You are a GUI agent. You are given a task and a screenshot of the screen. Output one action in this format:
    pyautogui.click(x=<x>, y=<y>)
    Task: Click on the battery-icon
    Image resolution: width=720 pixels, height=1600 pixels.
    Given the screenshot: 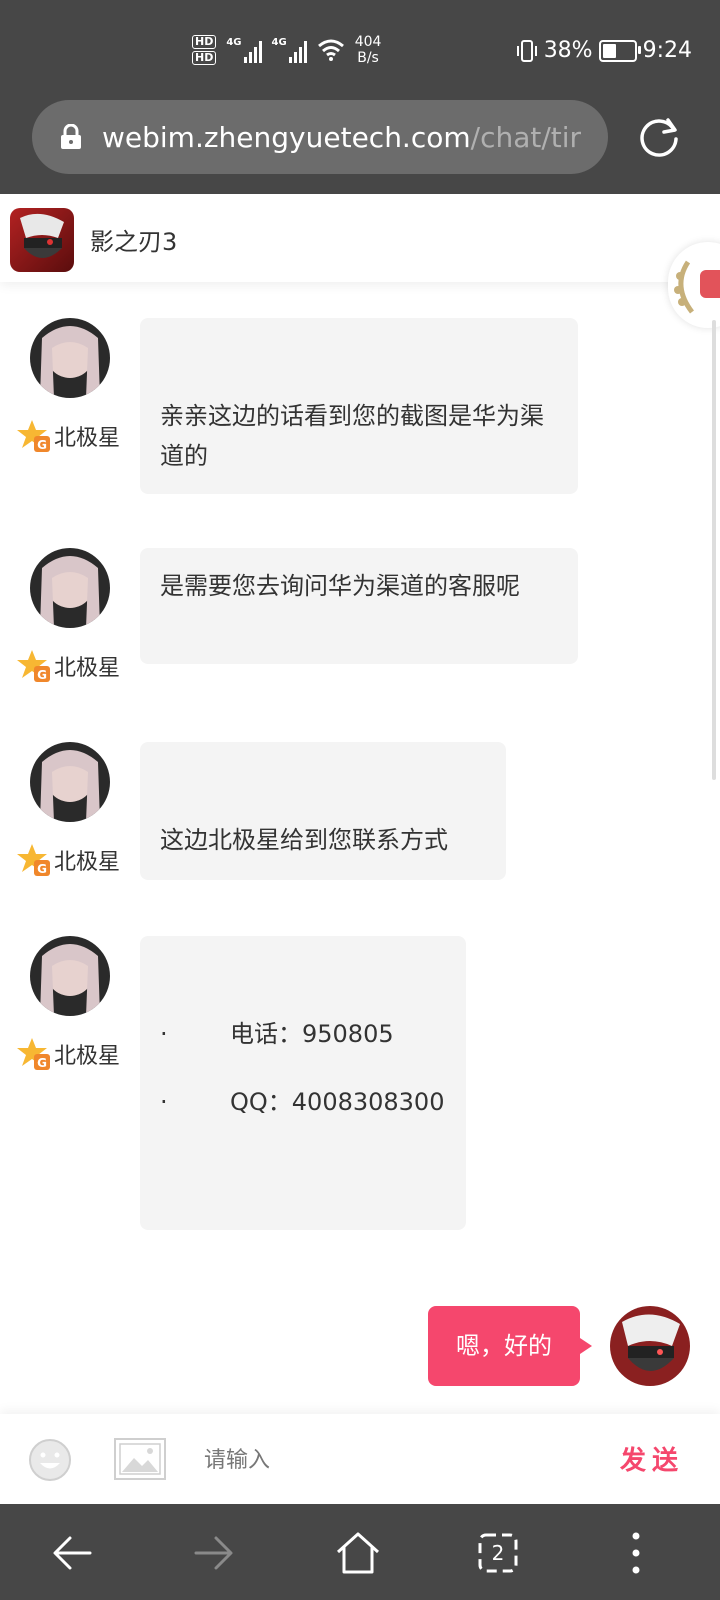 What is the action you would take?
    pyautogui.click(x=619, y=50)
    